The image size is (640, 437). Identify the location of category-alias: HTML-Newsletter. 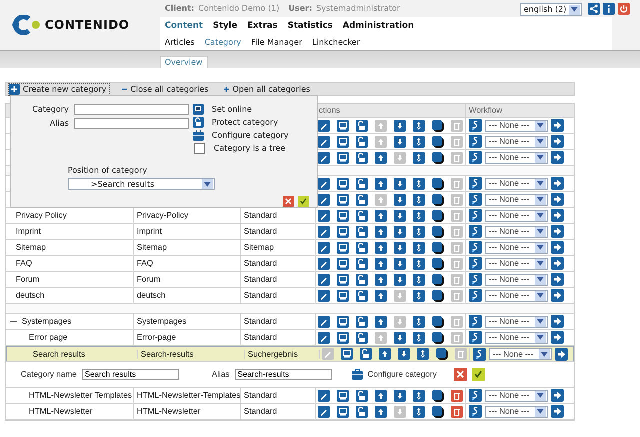
(169, 411).